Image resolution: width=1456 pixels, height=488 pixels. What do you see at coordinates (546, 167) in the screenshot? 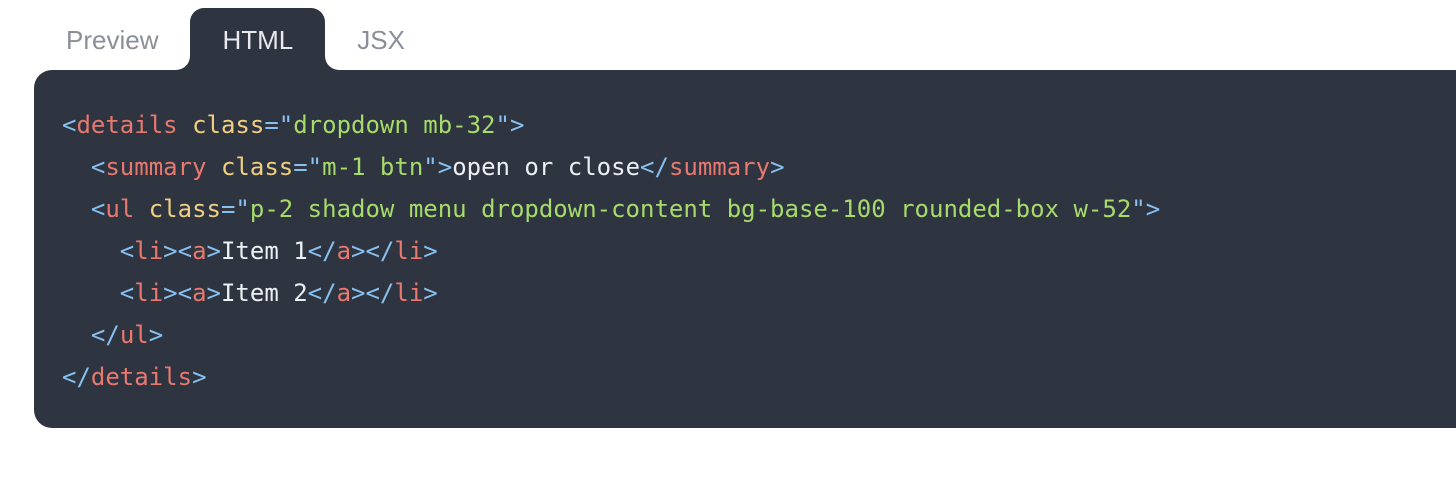
I see `code-text: open or close` at bounding box center [546, 167].